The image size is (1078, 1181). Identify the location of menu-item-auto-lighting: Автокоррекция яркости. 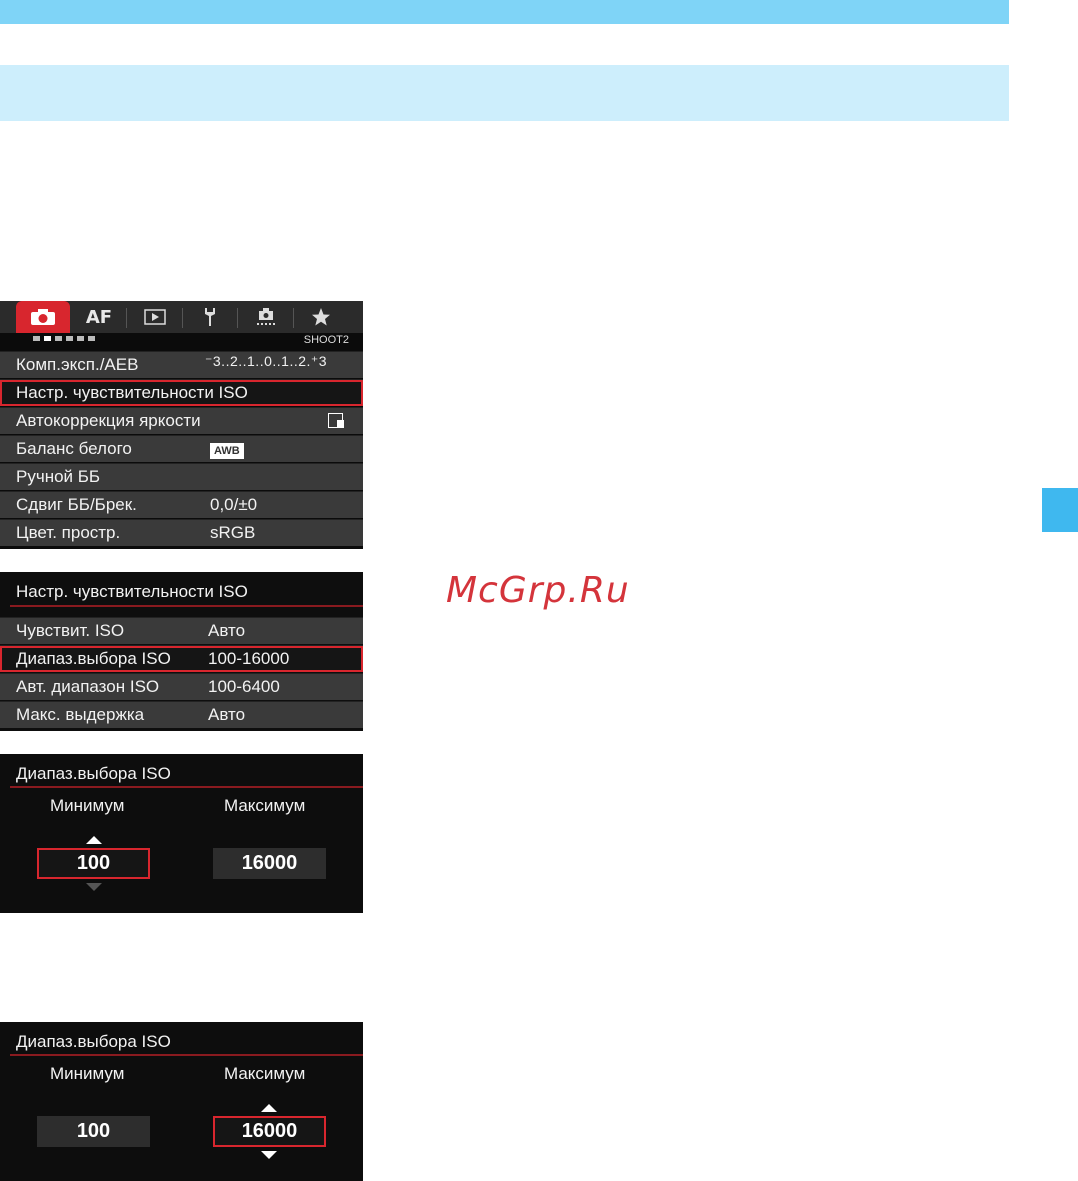
(181, 420).